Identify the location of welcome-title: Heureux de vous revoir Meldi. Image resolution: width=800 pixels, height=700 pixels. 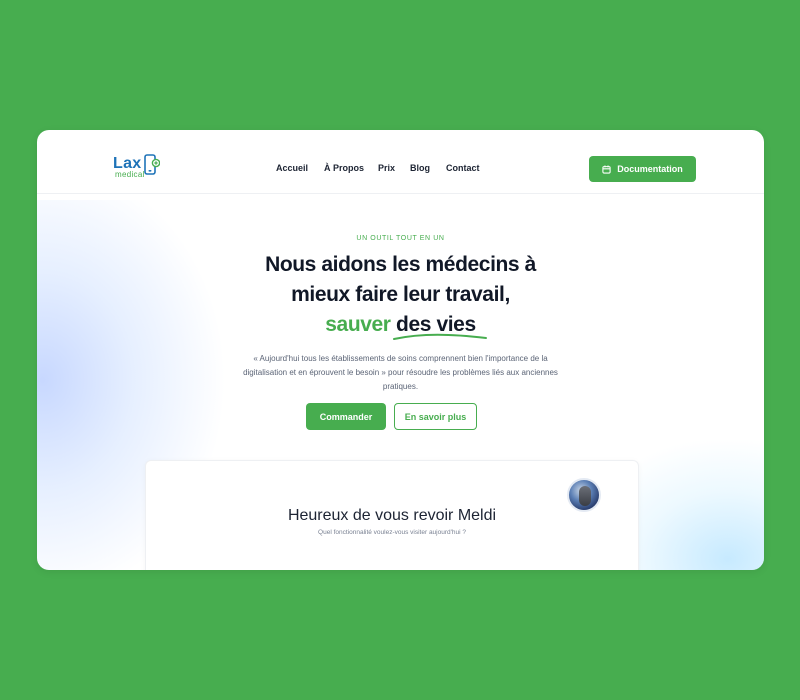
(392, 515).